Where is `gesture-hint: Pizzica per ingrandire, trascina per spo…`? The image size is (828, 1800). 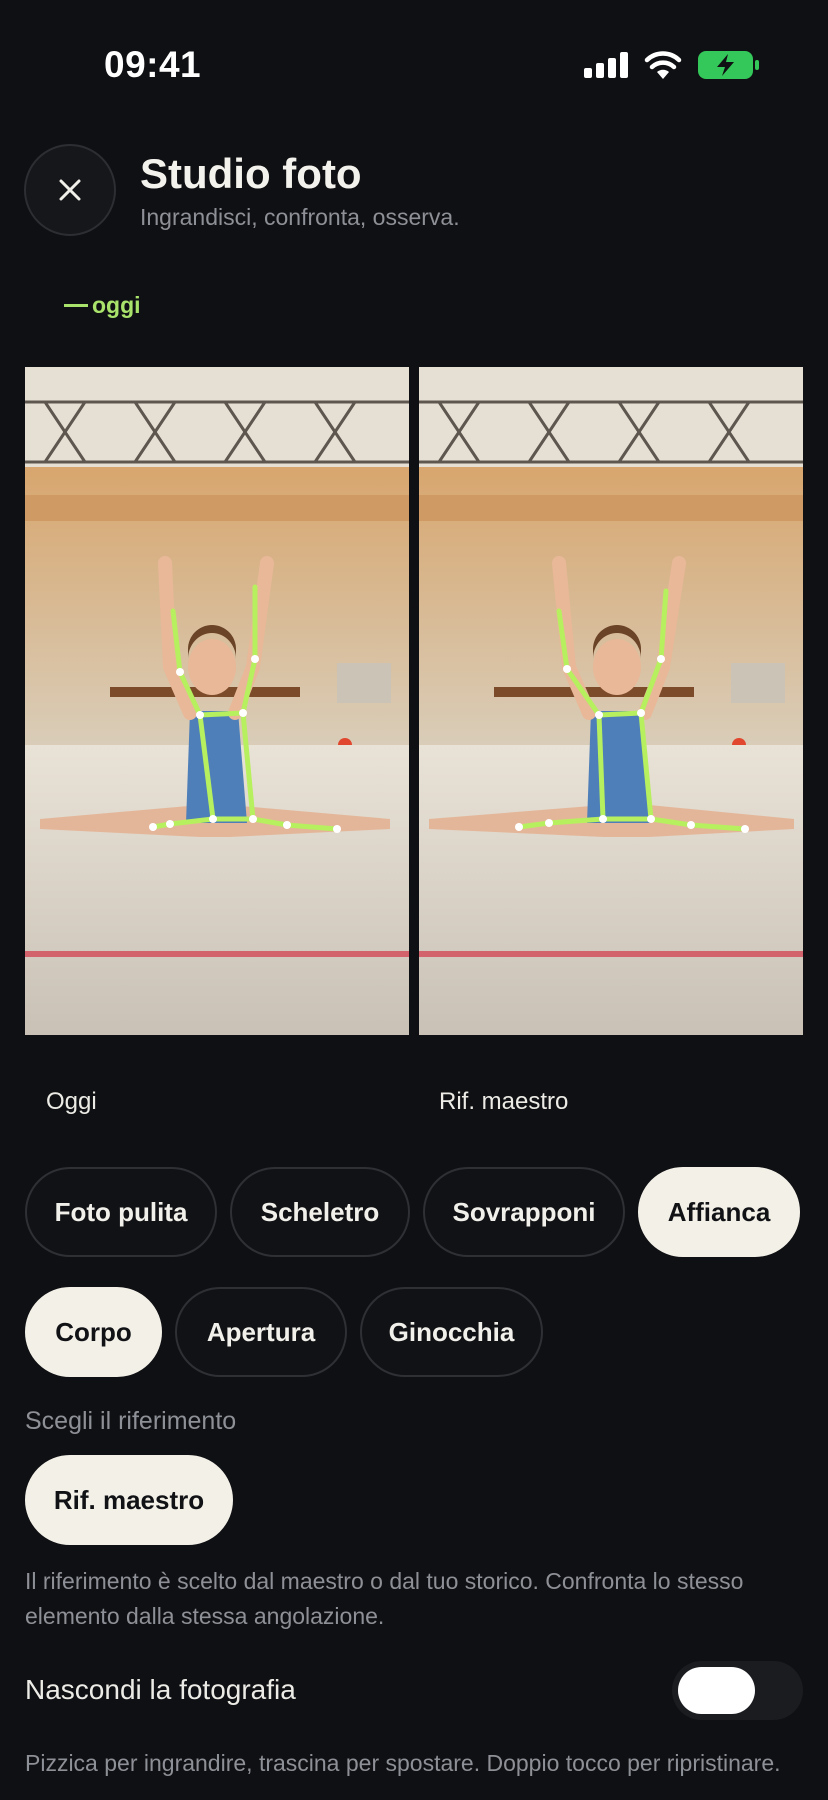
gesture-hint: Pizzica per ingrandire, trascina per spo… is located at coordinates (403, 1763).